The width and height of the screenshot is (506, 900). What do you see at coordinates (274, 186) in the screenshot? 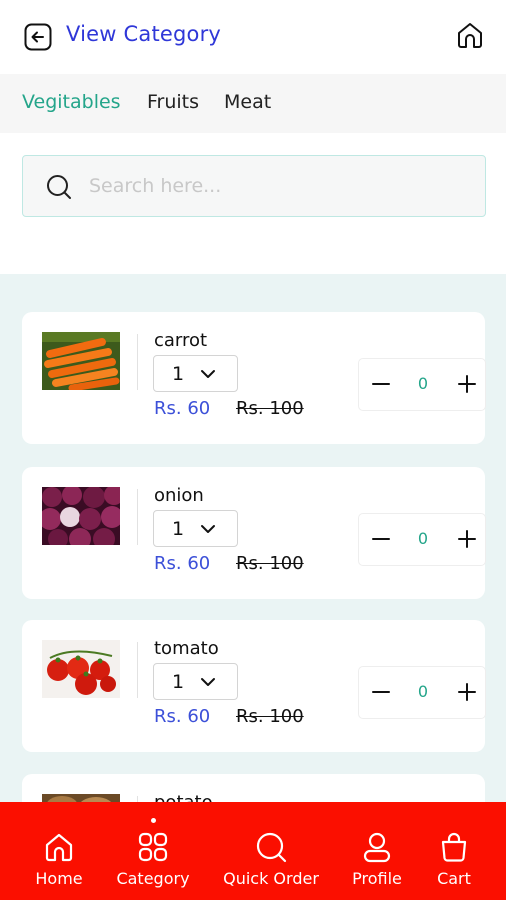
I see `search-input` at bounding box center [274, 186].